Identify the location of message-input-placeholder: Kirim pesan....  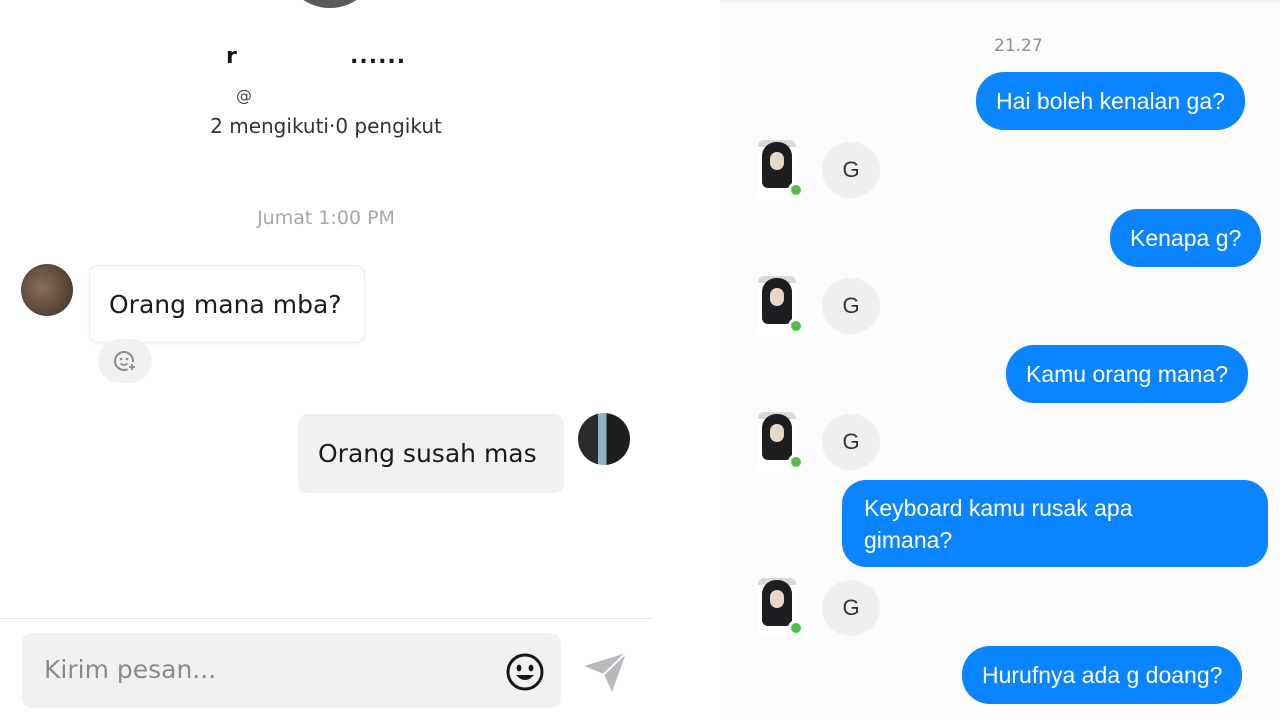
(130, 669).